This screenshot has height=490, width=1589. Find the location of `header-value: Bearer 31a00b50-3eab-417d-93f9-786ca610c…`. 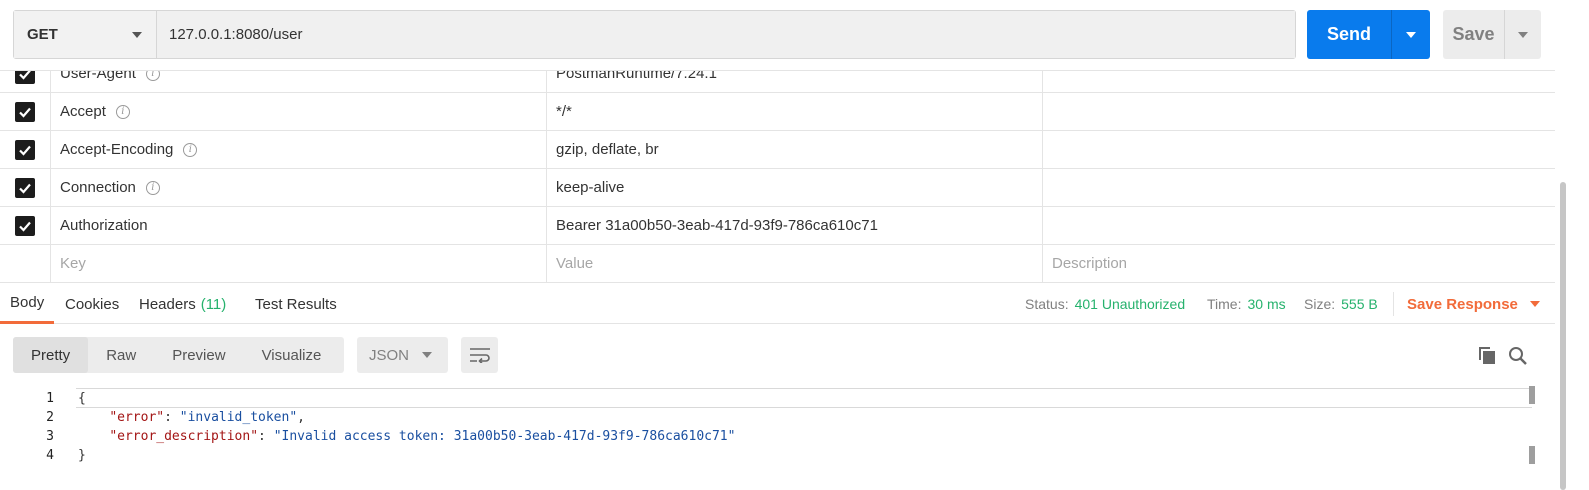

header-value: Bearer 31a00b50-3eab-417d-93f9-786ca610c… is located at coordinates (794, 225).